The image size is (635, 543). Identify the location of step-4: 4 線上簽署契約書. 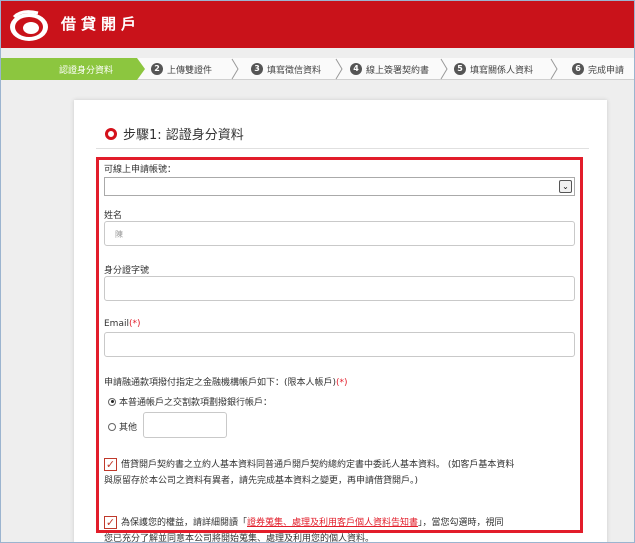
(389, 69).